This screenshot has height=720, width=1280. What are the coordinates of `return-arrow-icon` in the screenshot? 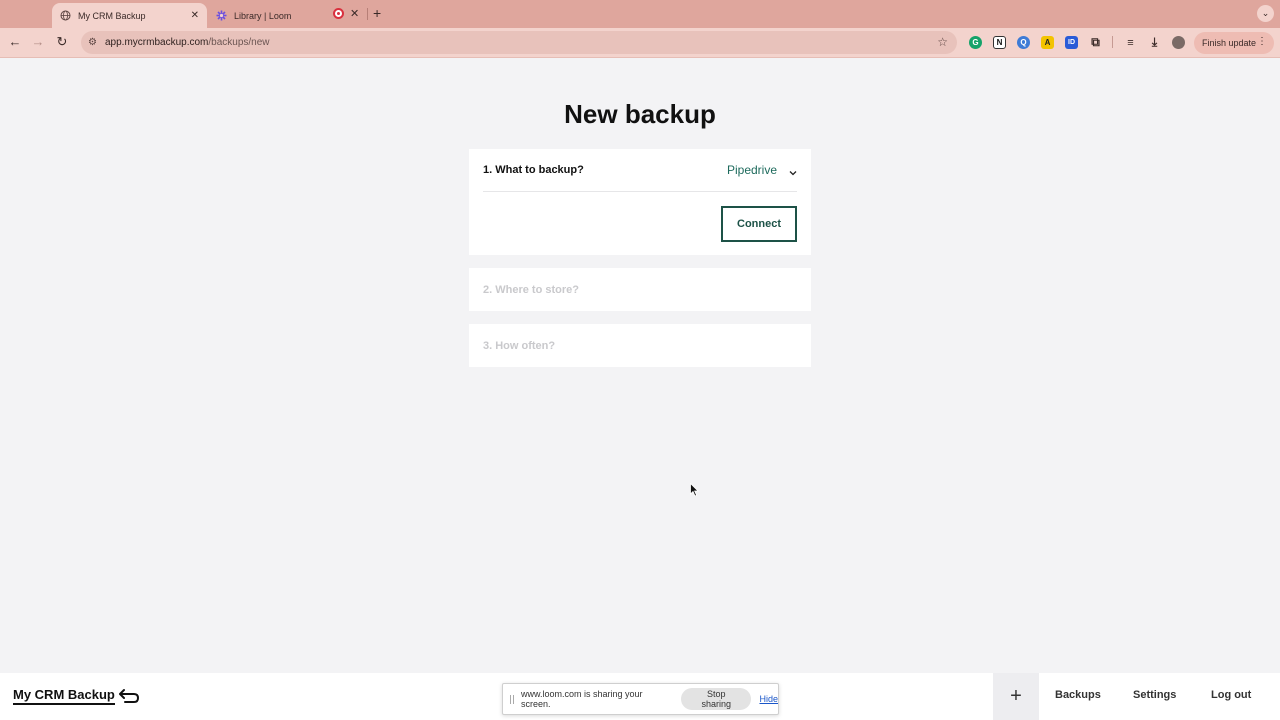 It's located at (128, 696).